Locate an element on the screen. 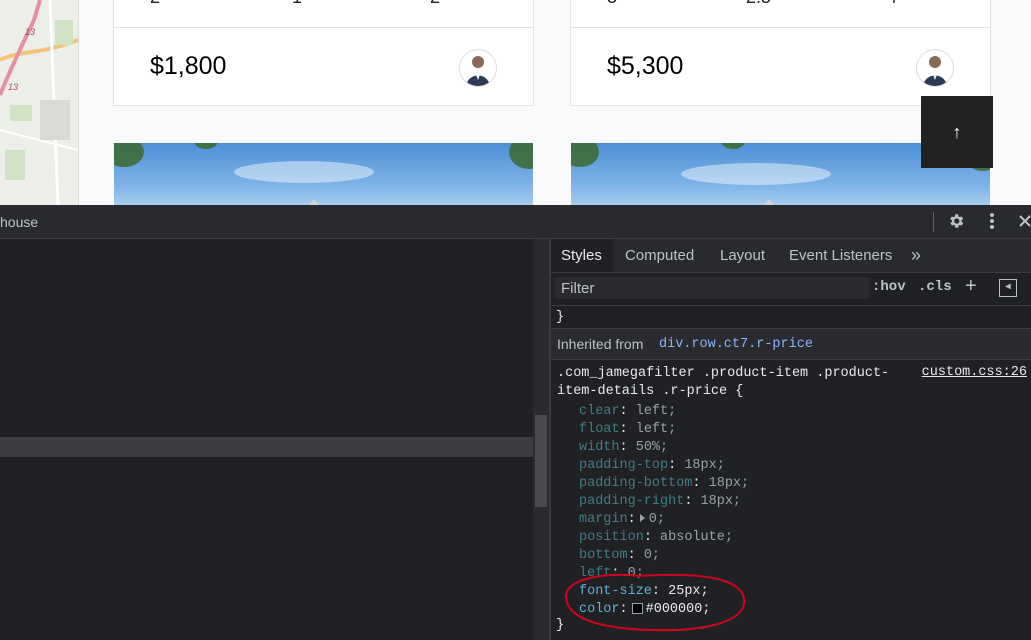  close-icon is located at coordinates (1022, 221).